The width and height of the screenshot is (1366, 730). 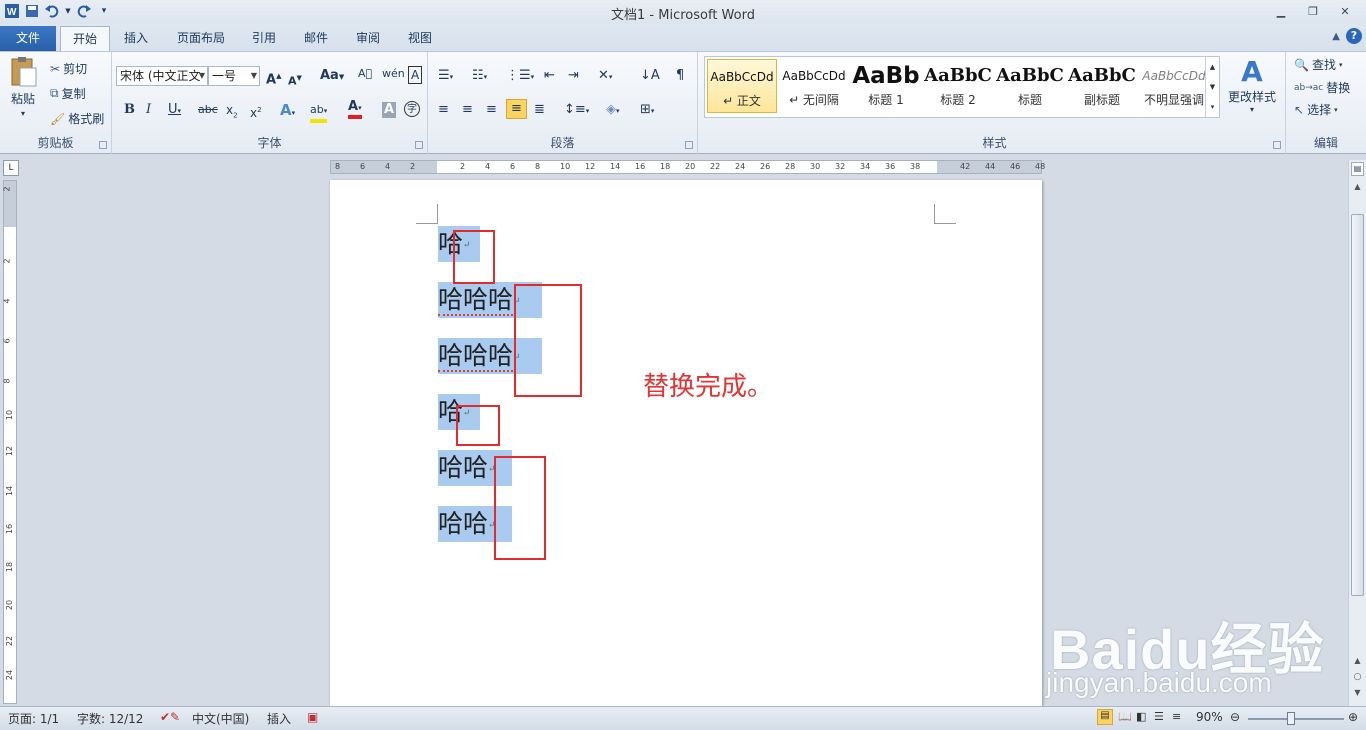 I want to click on shrink-font-icon: A▼, so click(x=295, y=80).